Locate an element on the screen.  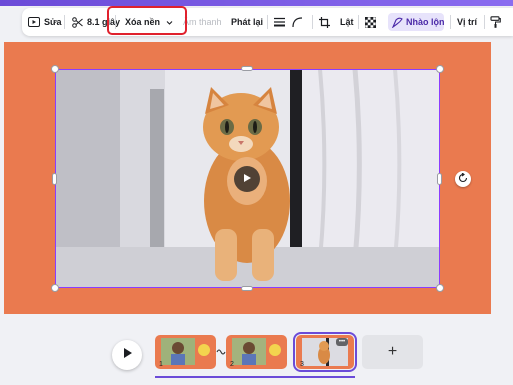
video-play-button is located at coordinates (247, 179).